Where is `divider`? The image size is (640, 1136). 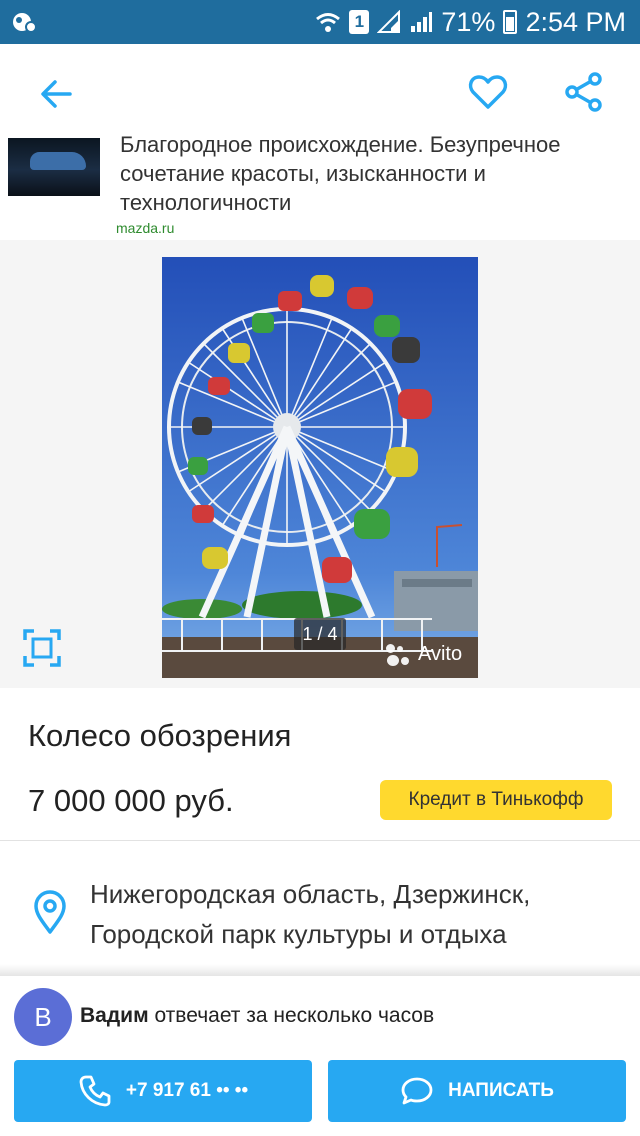
divider is located at coordinates (320, 840).